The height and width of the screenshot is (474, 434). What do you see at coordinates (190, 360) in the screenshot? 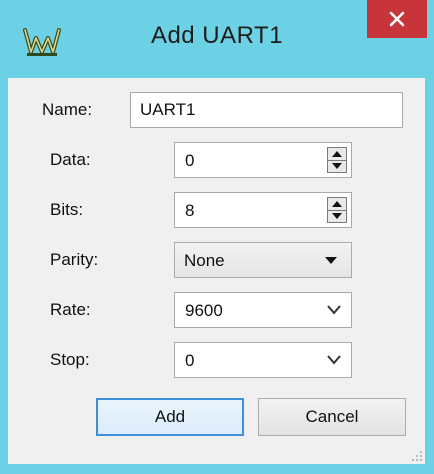
I see `stop-value: 0` at bounding box center [190, 360].